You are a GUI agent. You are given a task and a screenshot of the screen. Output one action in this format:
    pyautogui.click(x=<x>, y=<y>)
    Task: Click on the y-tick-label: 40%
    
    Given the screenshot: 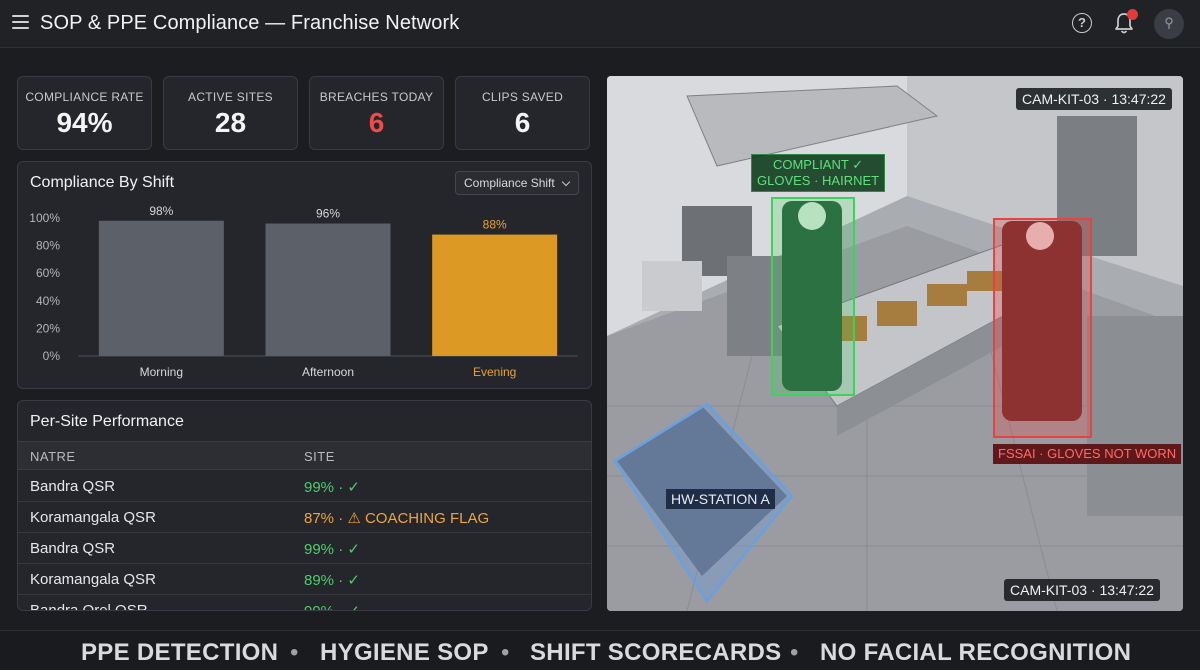 What is the action you would take?
    pyautogui.click(x=48, y=301)
    